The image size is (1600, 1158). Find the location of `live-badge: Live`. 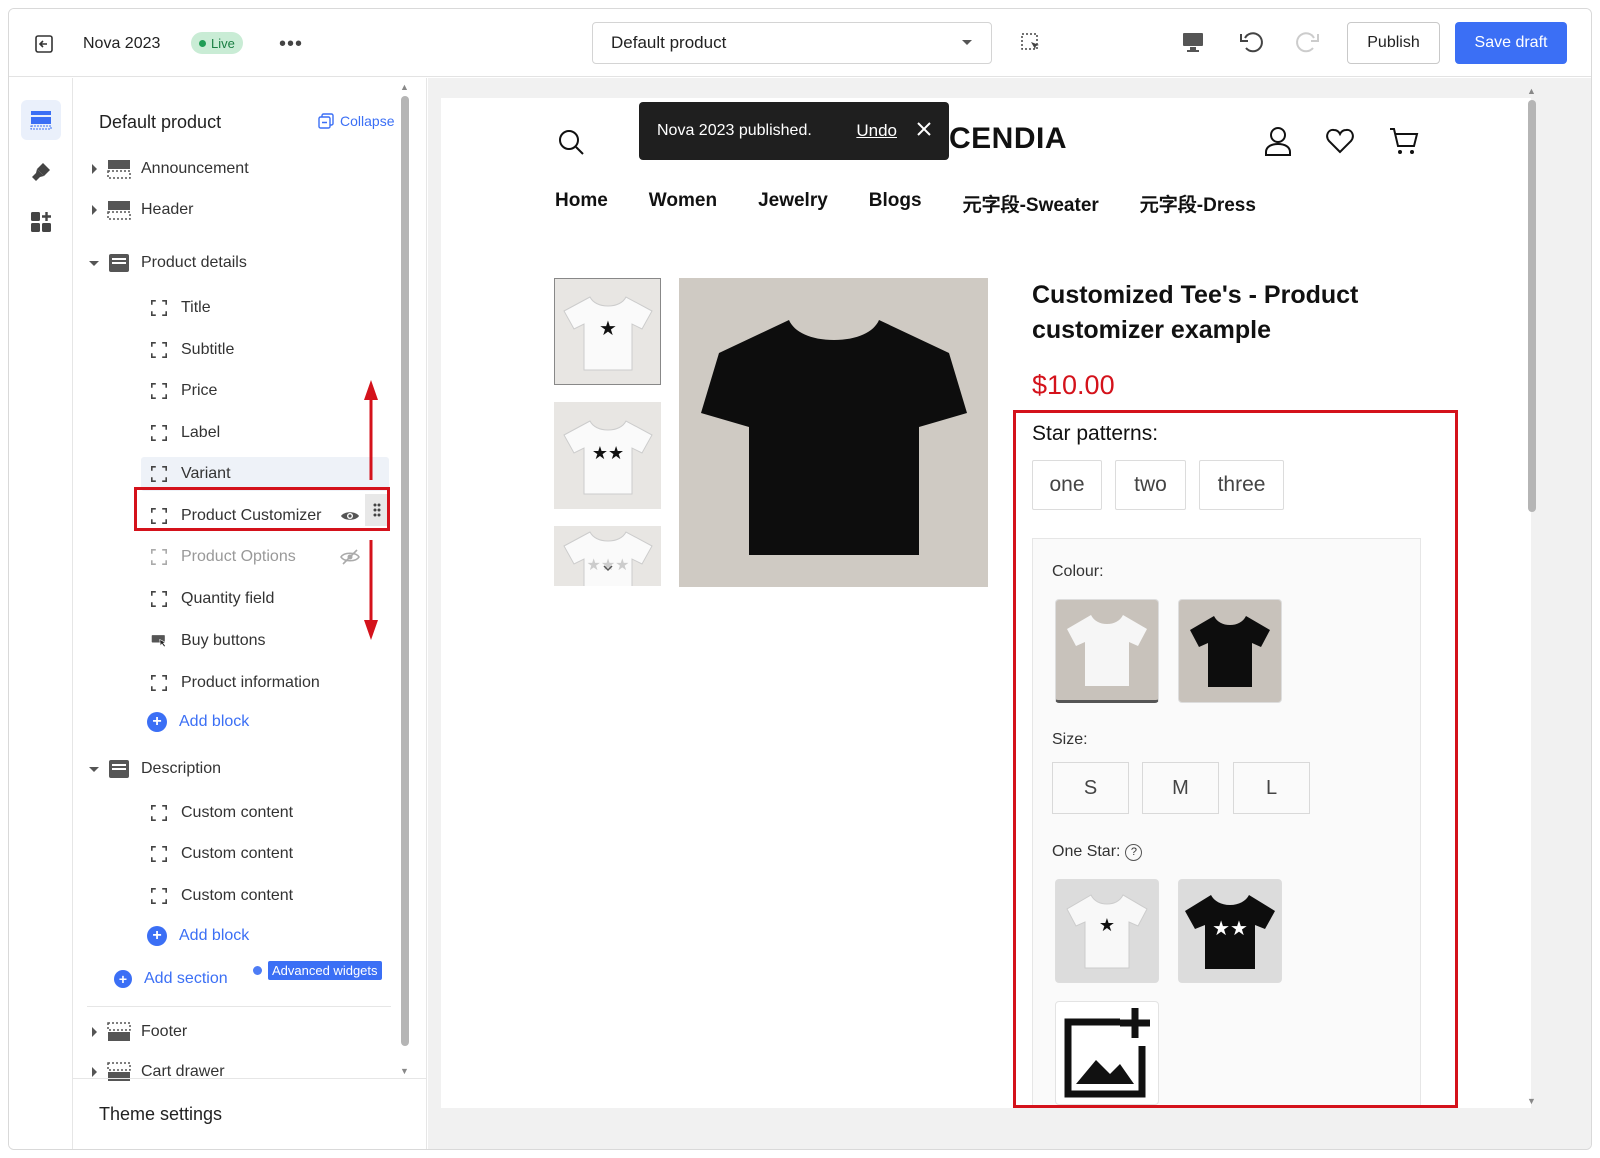

live-badge: Live is located at coordinates (217, 43).